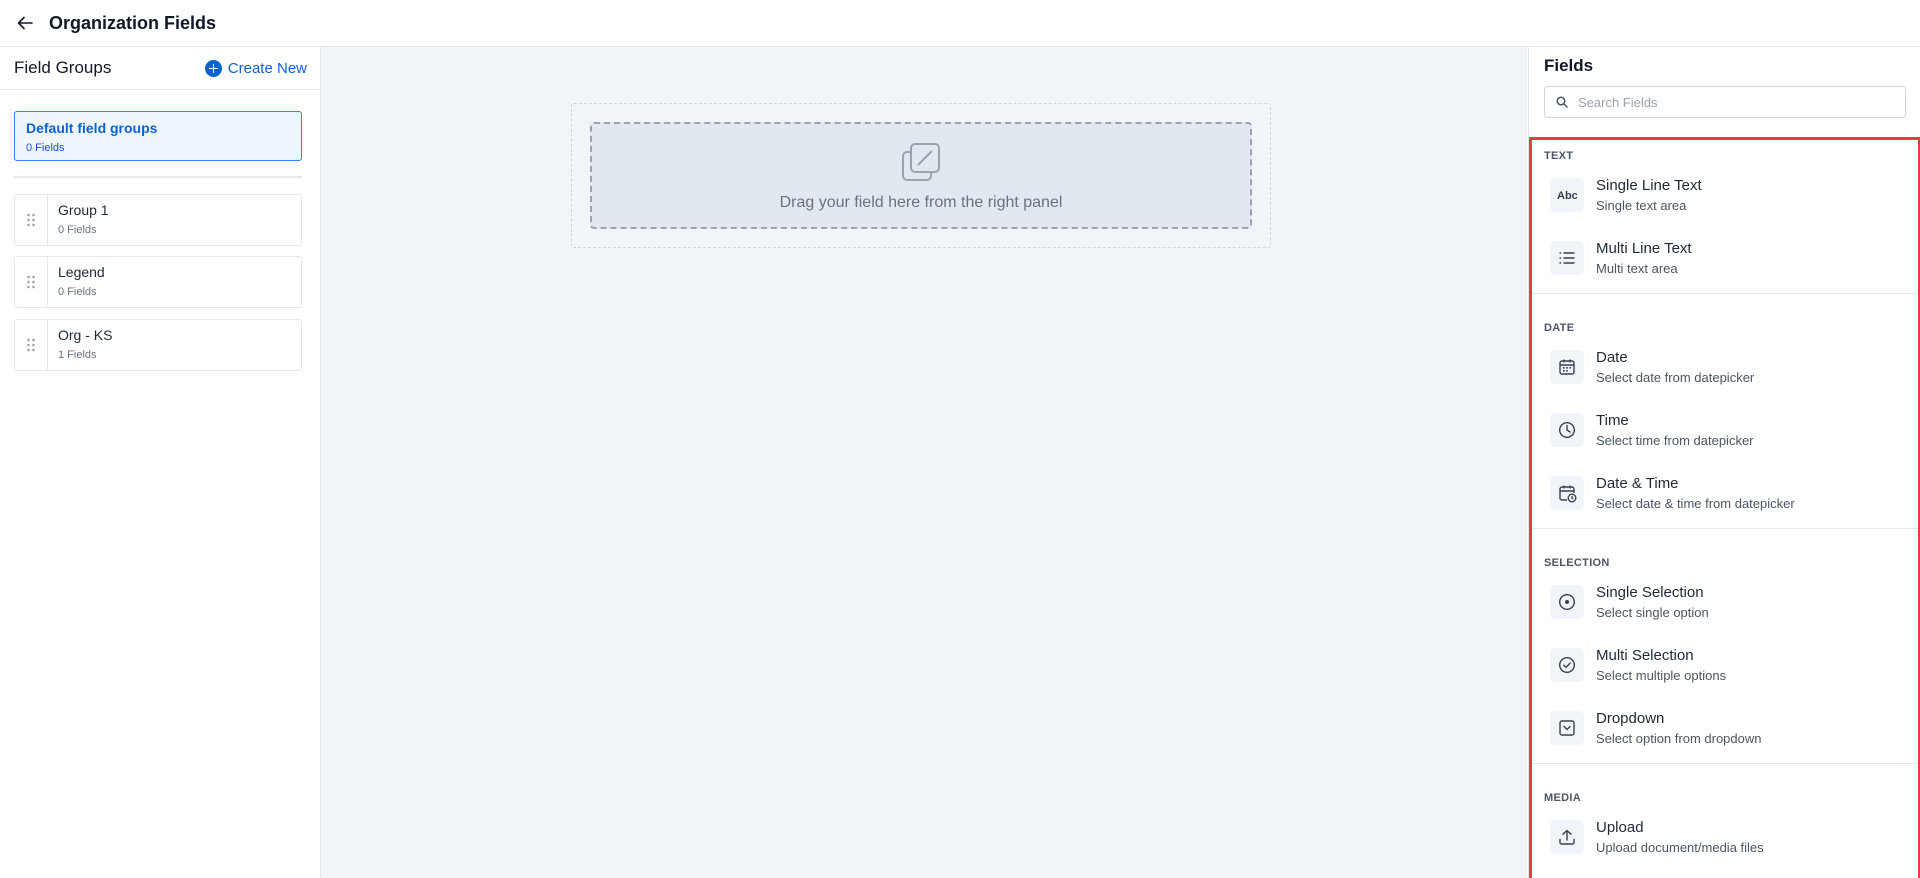 Image resolution: width=1920 pixels, height=878 pixels. Describe the element at coordinates (1725, 195) in the screenshot. I see `field-single-line-text: Abc Single Line Text Single text area` at that location.